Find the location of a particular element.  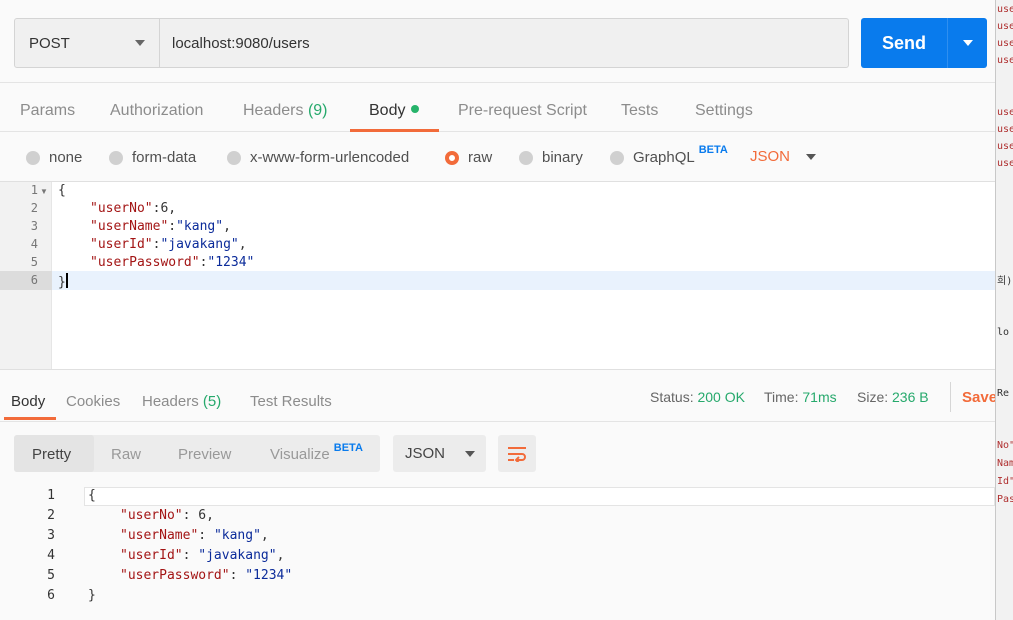

current-line-highlight is located at coordinates (523, 280).